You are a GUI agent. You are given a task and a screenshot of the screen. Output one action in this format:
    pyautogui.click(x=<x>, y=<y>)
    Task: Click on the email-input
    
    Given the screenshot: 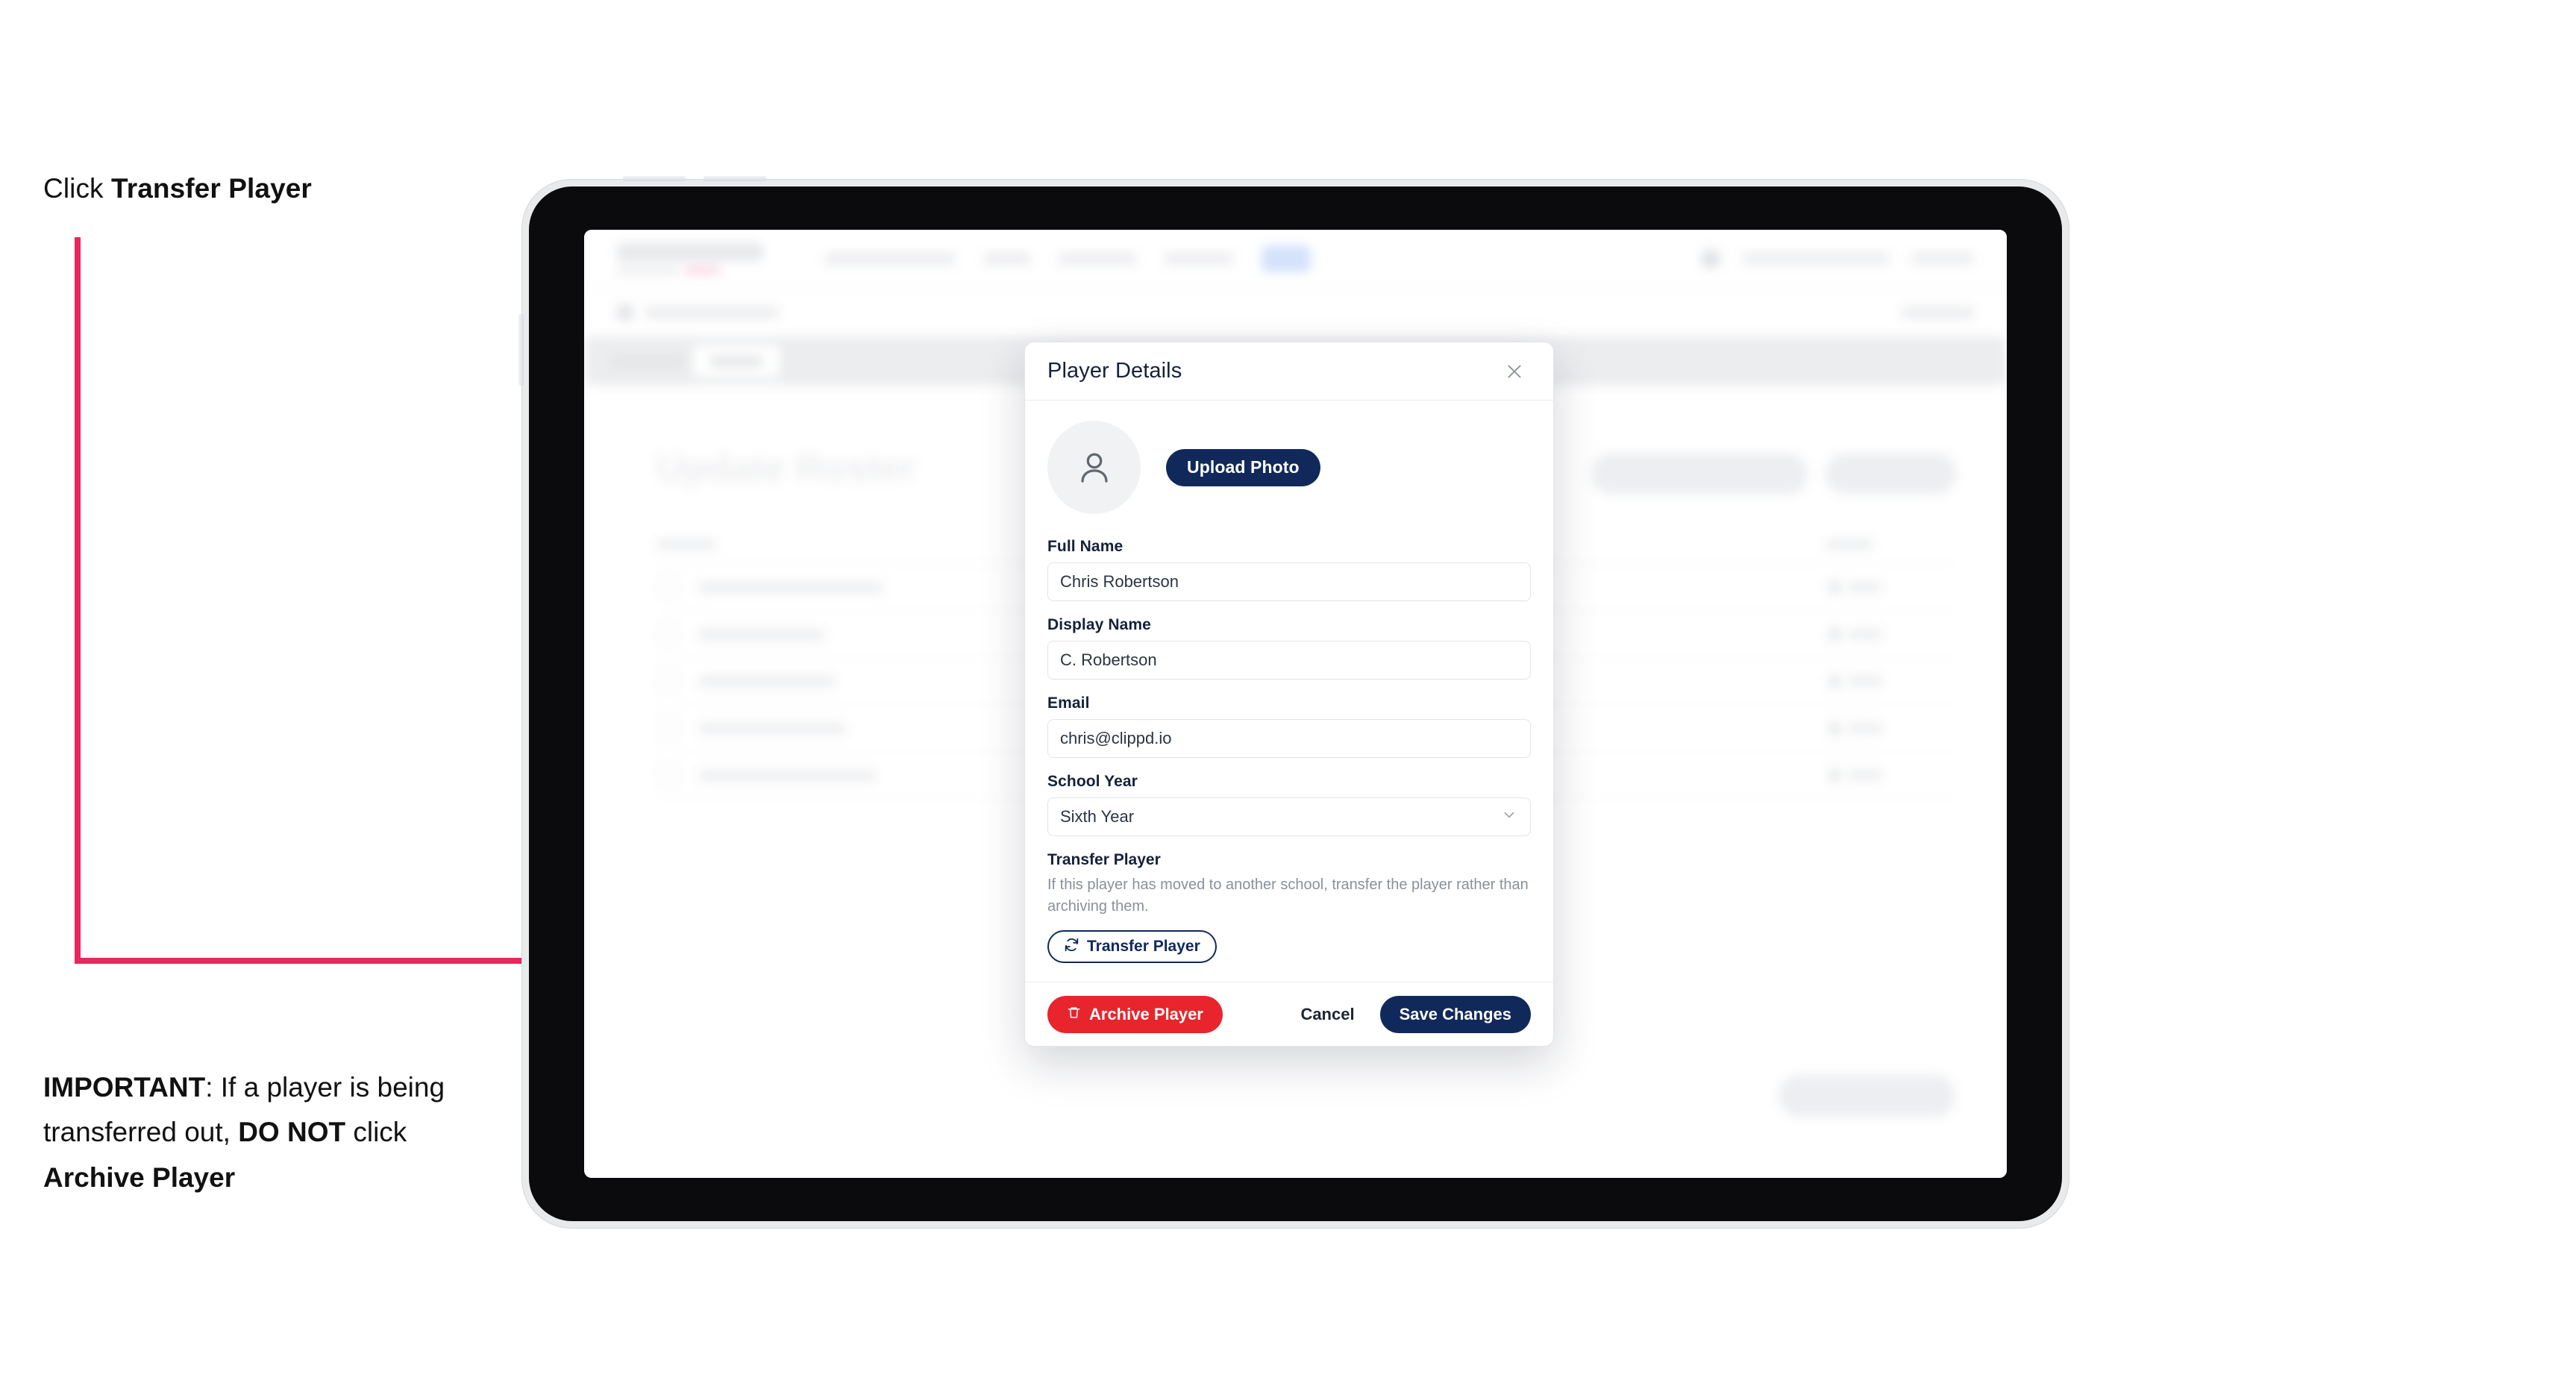 What is the action you would take?
    pyautogui.click(x=1289, y=738)
    